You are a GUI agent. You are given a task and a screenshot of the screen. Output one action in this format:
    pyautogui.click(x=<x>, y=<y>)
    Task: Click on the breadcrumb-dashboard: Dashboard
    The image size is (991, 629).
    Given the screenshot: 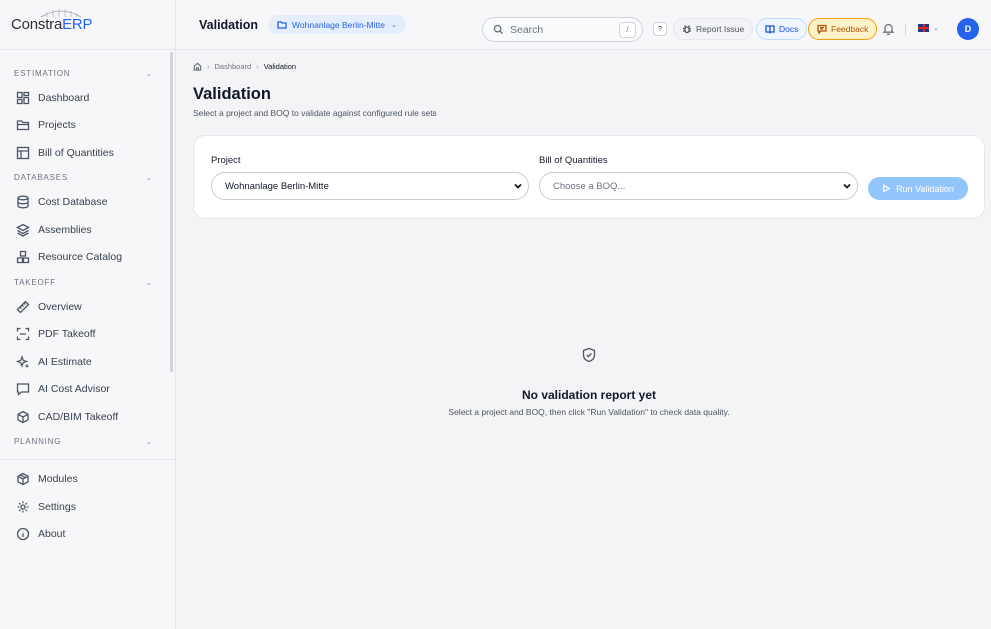 What is the action you would take?
    pyautogui.click(x=233, y=66)
    